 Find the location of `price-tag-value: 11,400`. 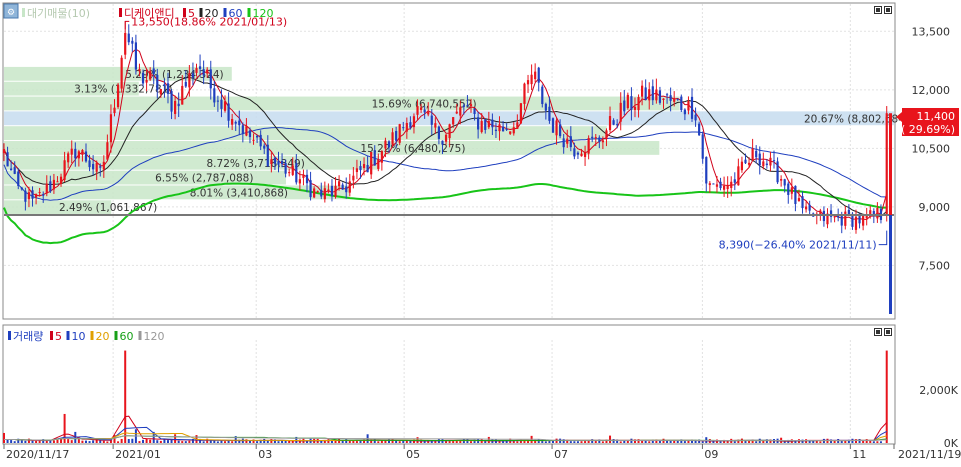

price-tag-value: 11,400 is located at coordinates (936, 116).